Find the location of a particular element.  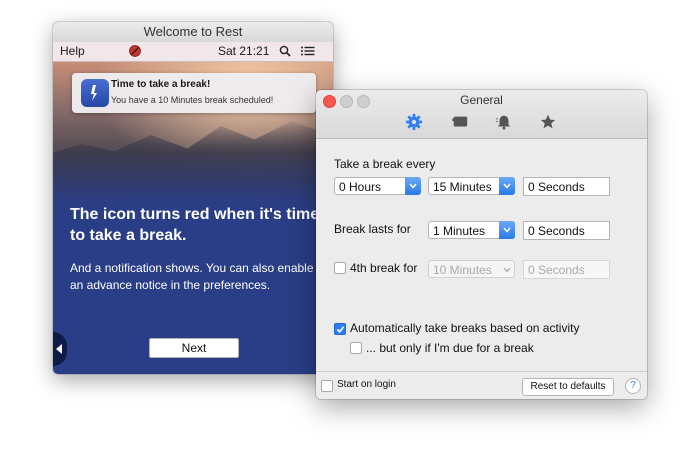

star-icon is located at coordinates (548, 122).